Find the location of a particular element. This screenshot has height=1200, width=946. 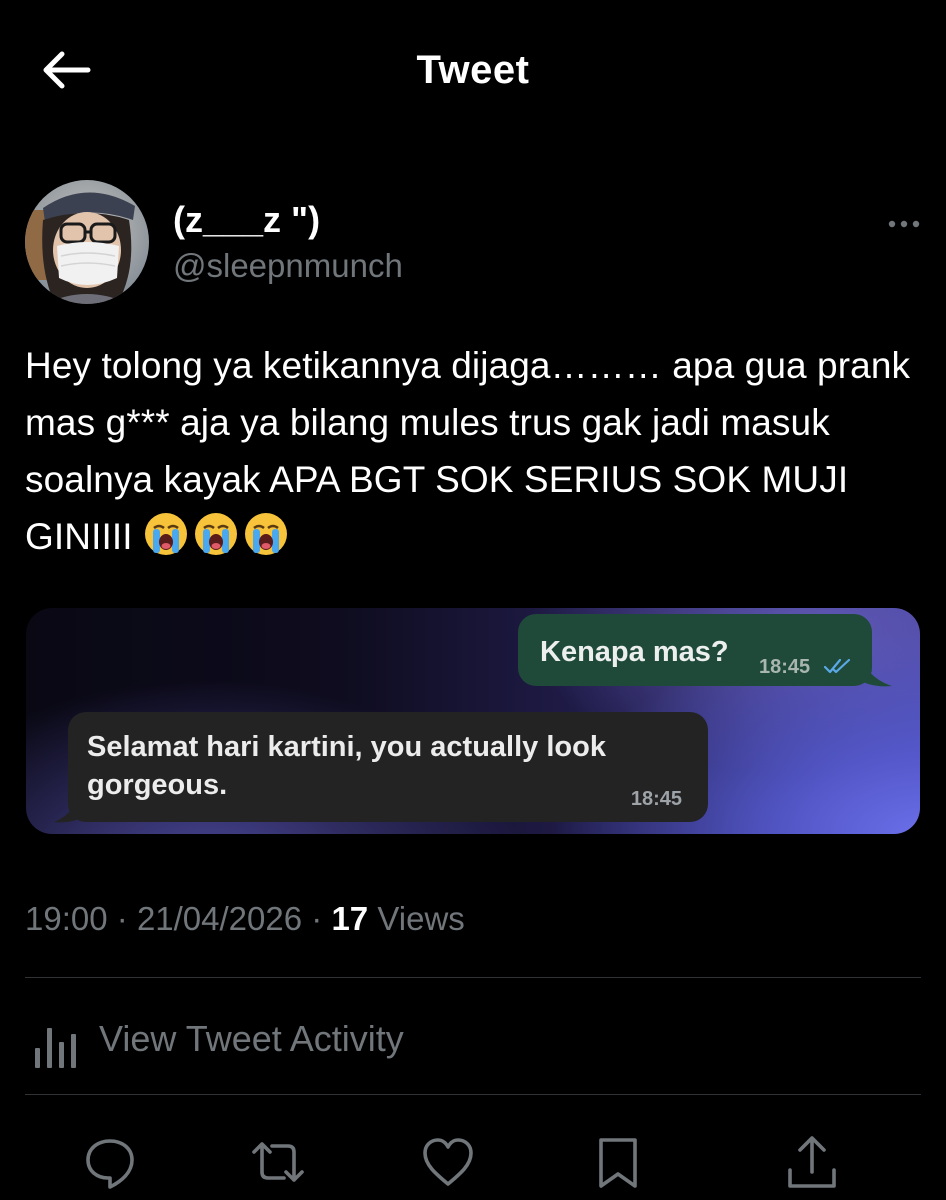

outgoing-message-time: 18:45 is located at coordinates (785, 667).